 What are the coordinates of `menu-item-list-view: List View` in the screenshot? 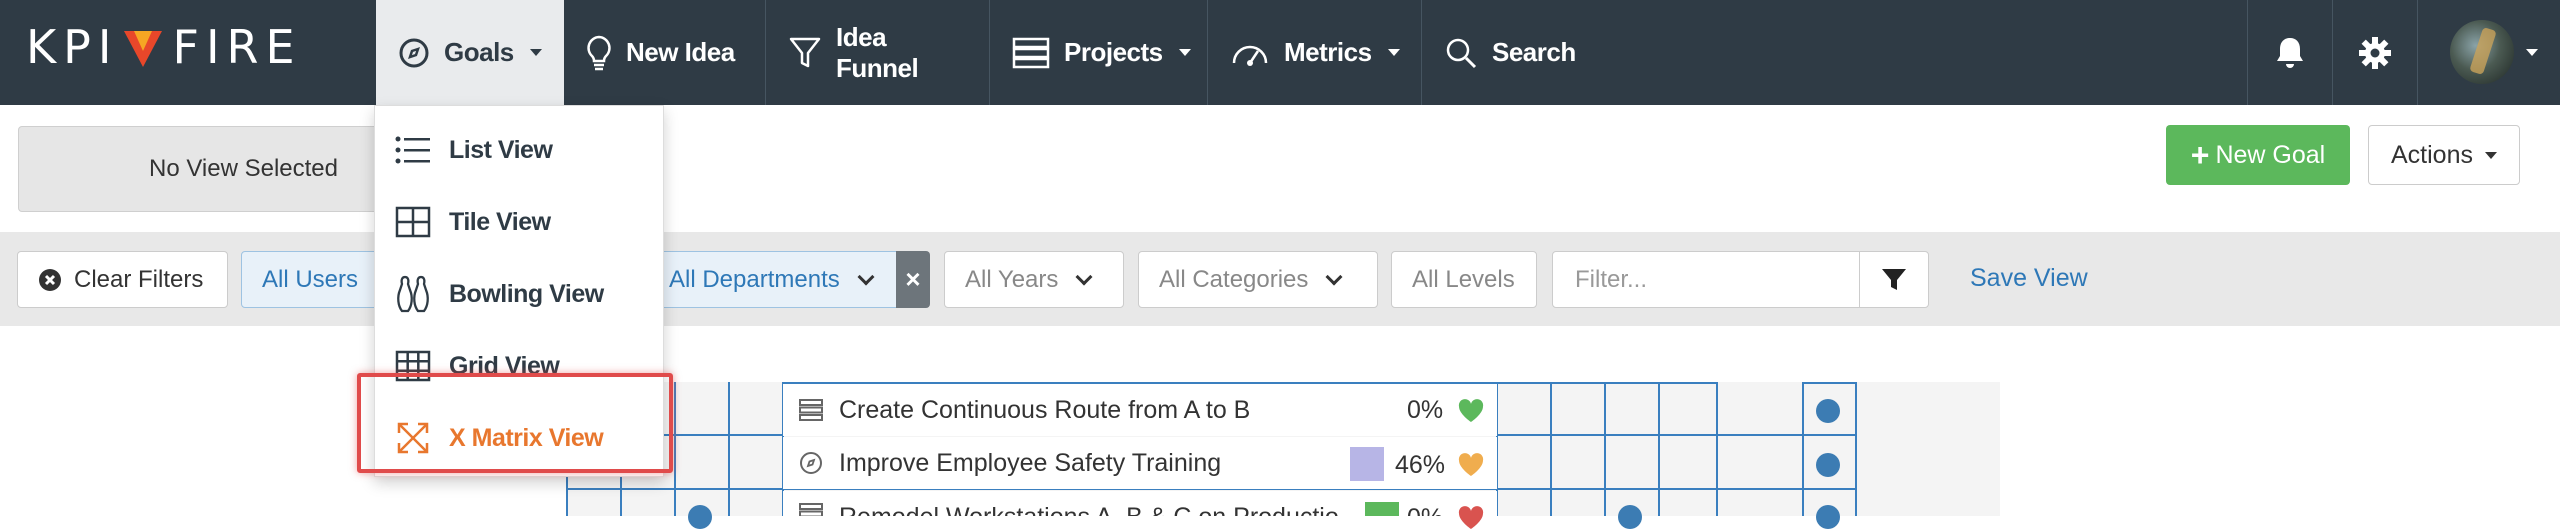 It's located at (520, 150).